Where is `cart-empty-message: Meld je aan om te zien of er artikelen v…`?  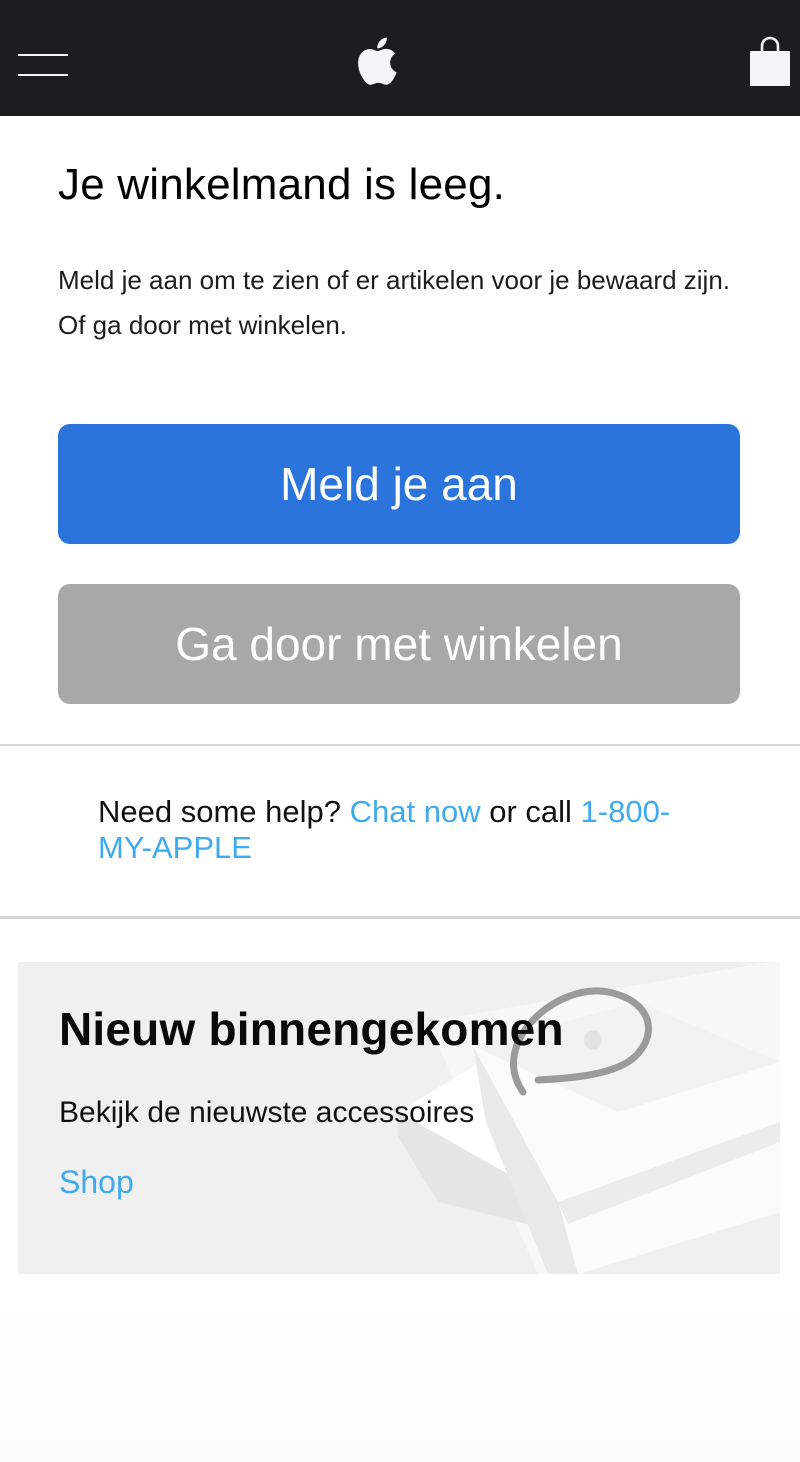
cart-empty-message: Meld je aan om te zien of er artikelen v… is located at coordinates (394, 302).